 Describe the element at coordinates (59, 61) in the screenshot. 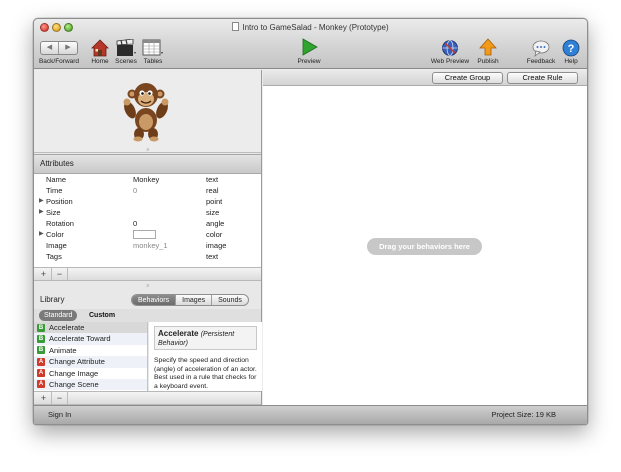

I see `back-forward-label: Back/Forward` at that location.